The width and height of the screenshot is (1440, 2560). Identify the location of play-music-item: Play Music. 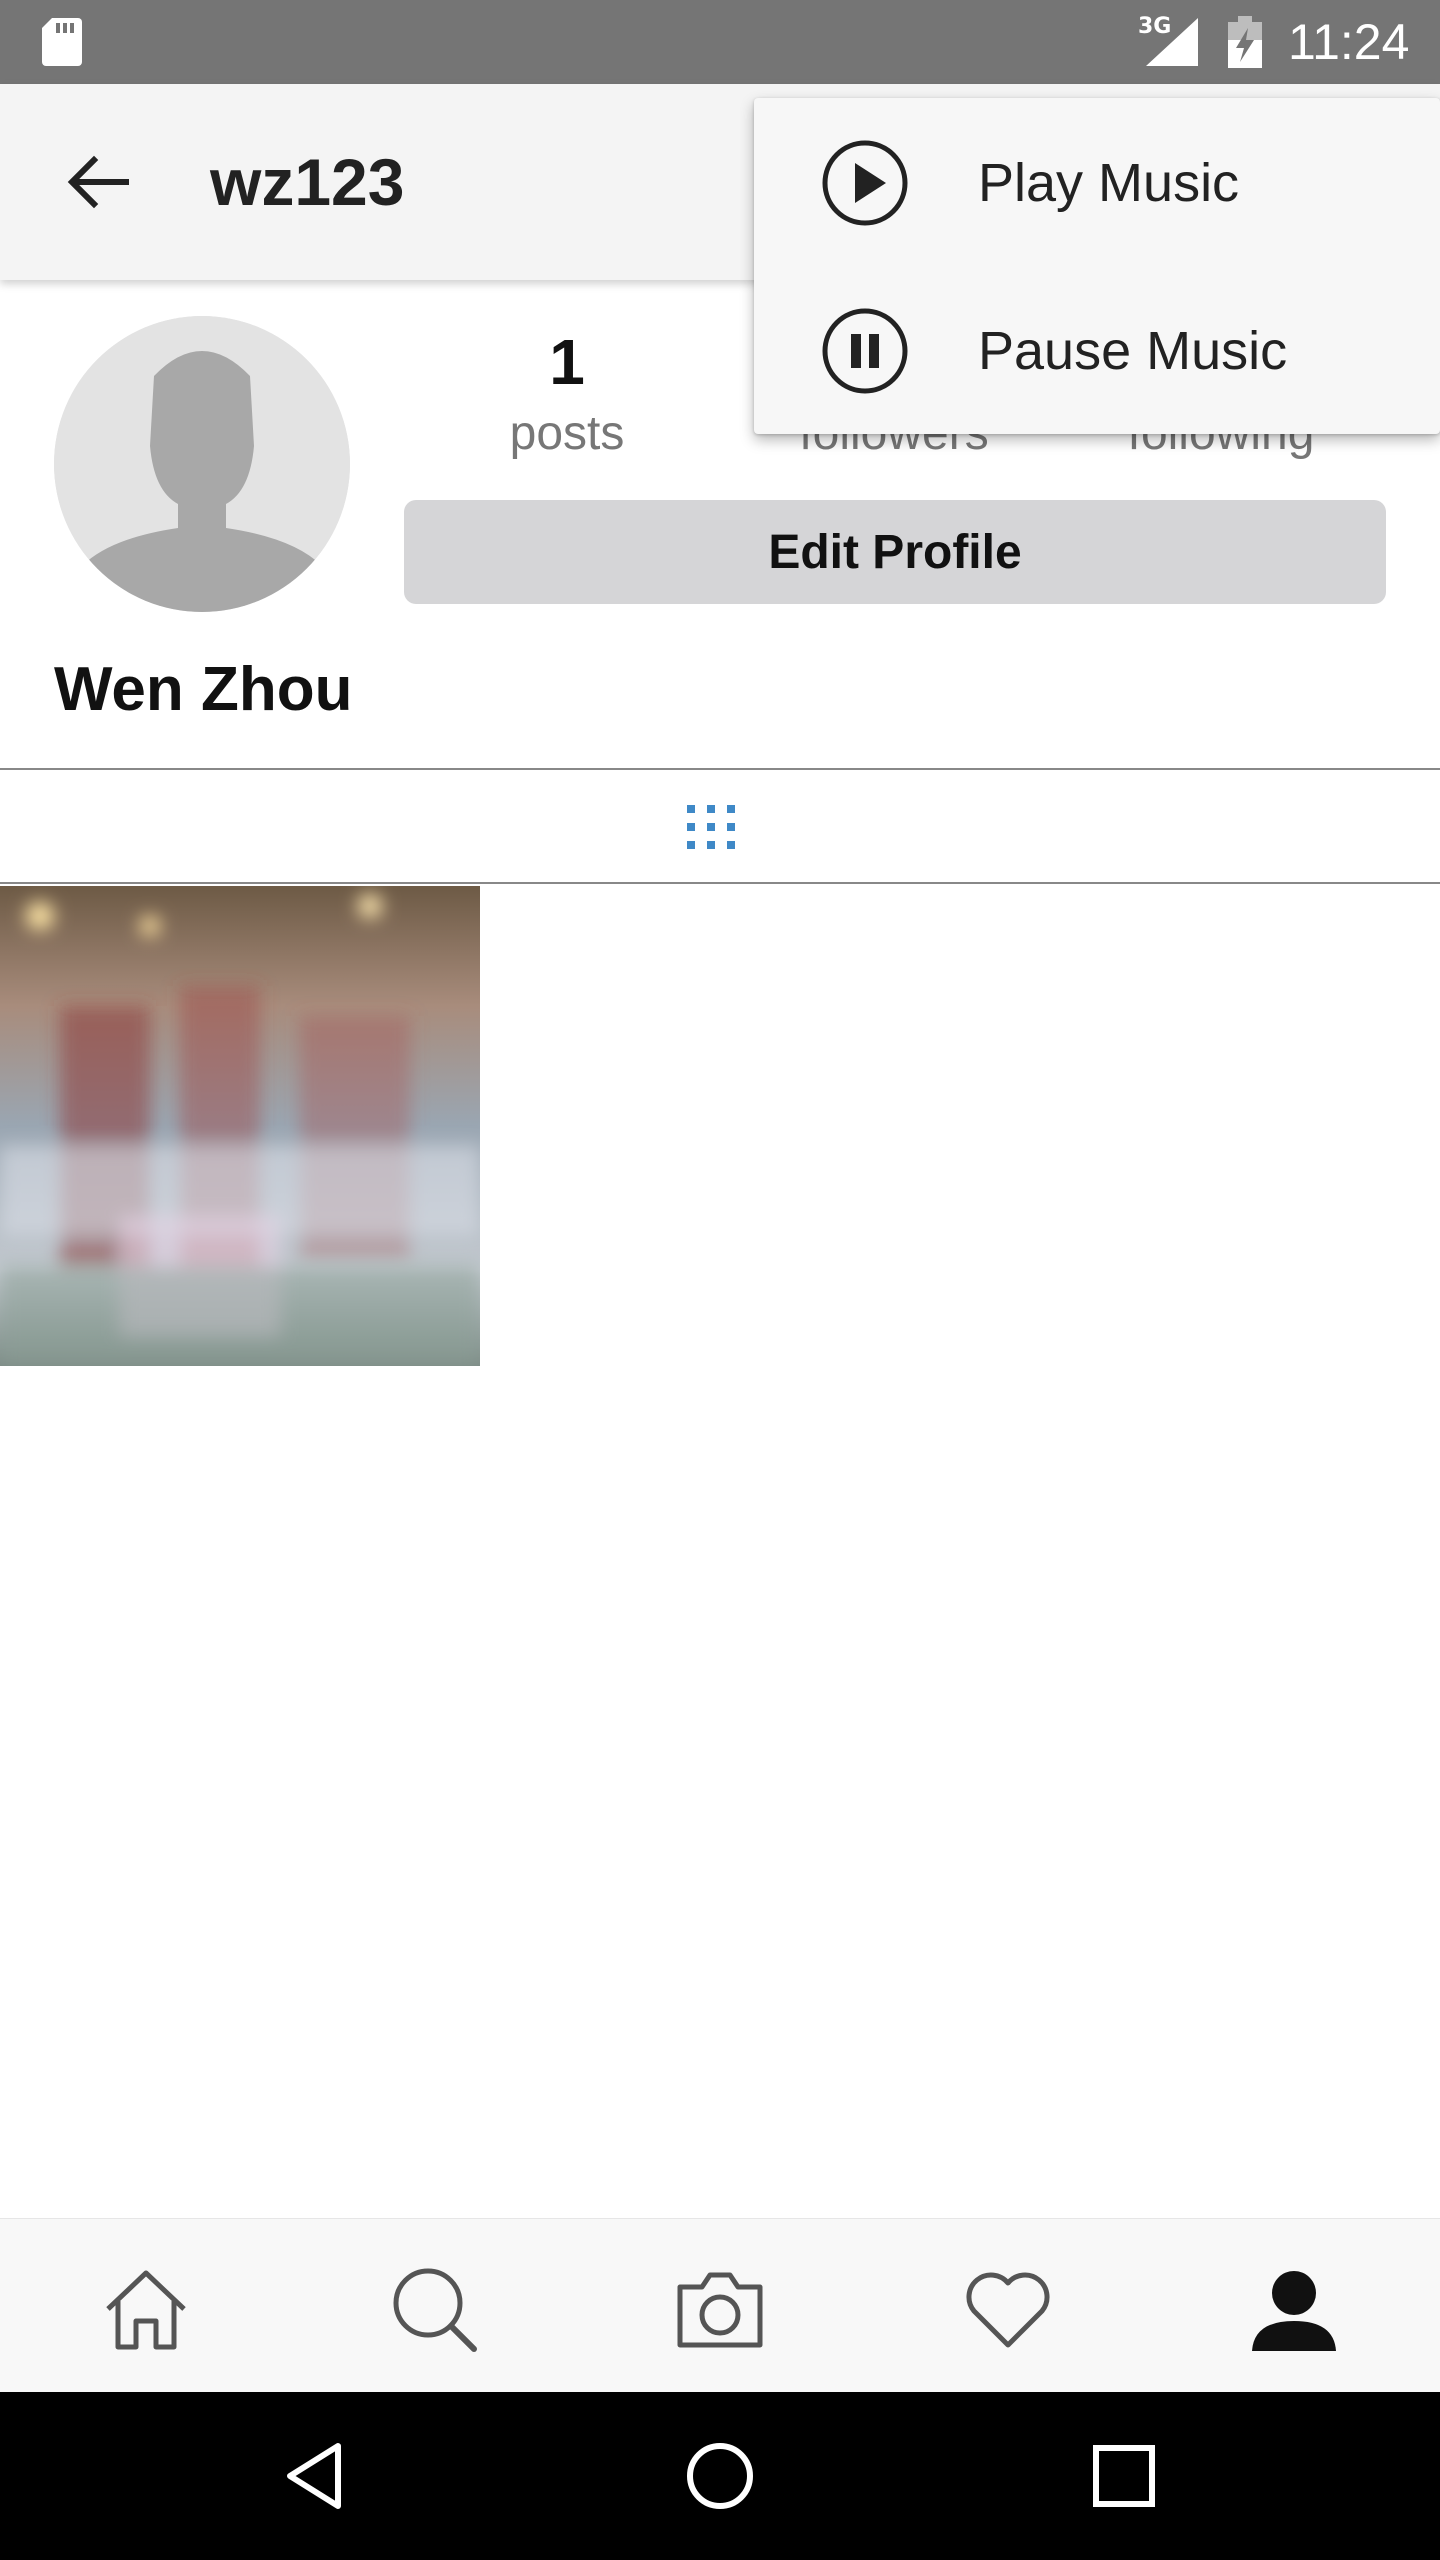
(1097, 182).